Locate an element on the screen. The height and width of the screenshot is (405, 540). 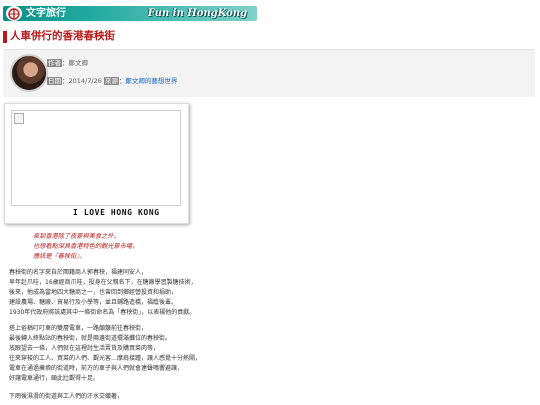
photo-caption: I LOVE HONG KONG is located at coordinates (116, 212).